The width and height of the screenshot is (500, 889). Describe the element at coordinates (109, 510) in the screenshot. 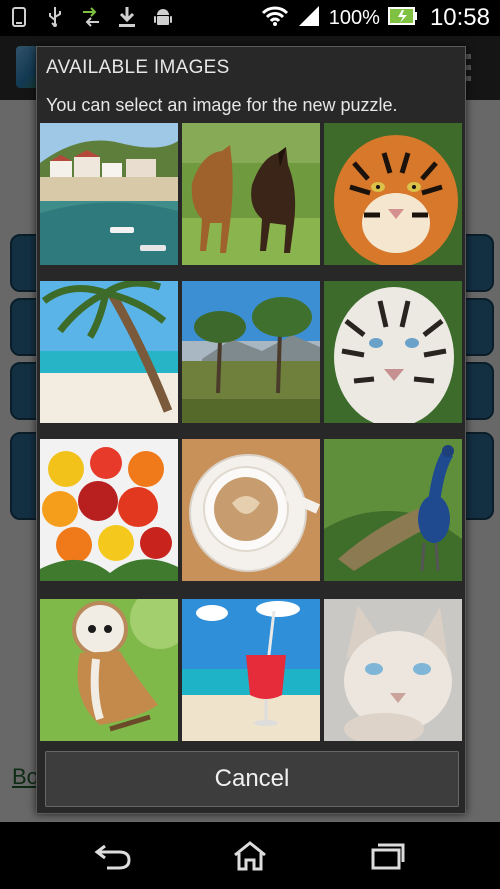

I see `image-tile-roses-bouquet` at that location.